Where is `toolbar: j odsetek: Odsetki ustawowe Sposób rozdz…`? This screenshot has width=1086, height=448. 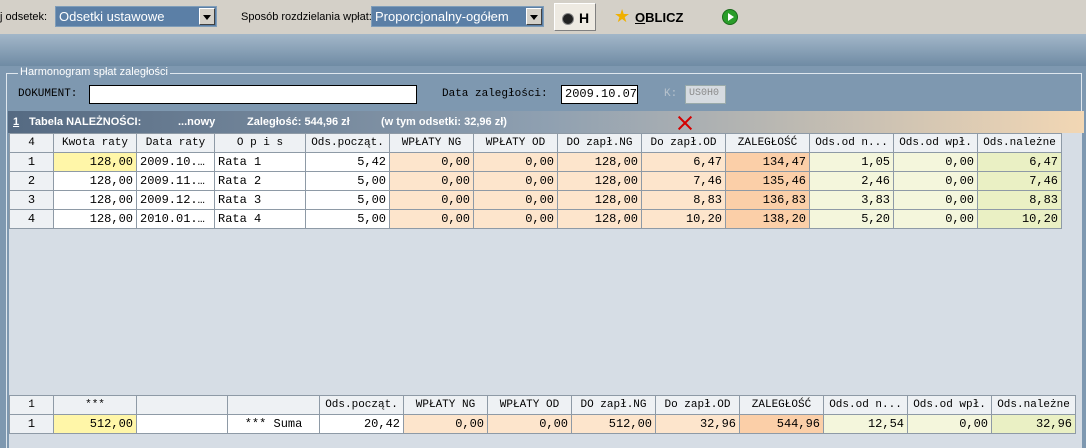
toolbar: j odsetek: Odsetki ustawowe Sposób rozdz… is located at coordinates (543, 17).